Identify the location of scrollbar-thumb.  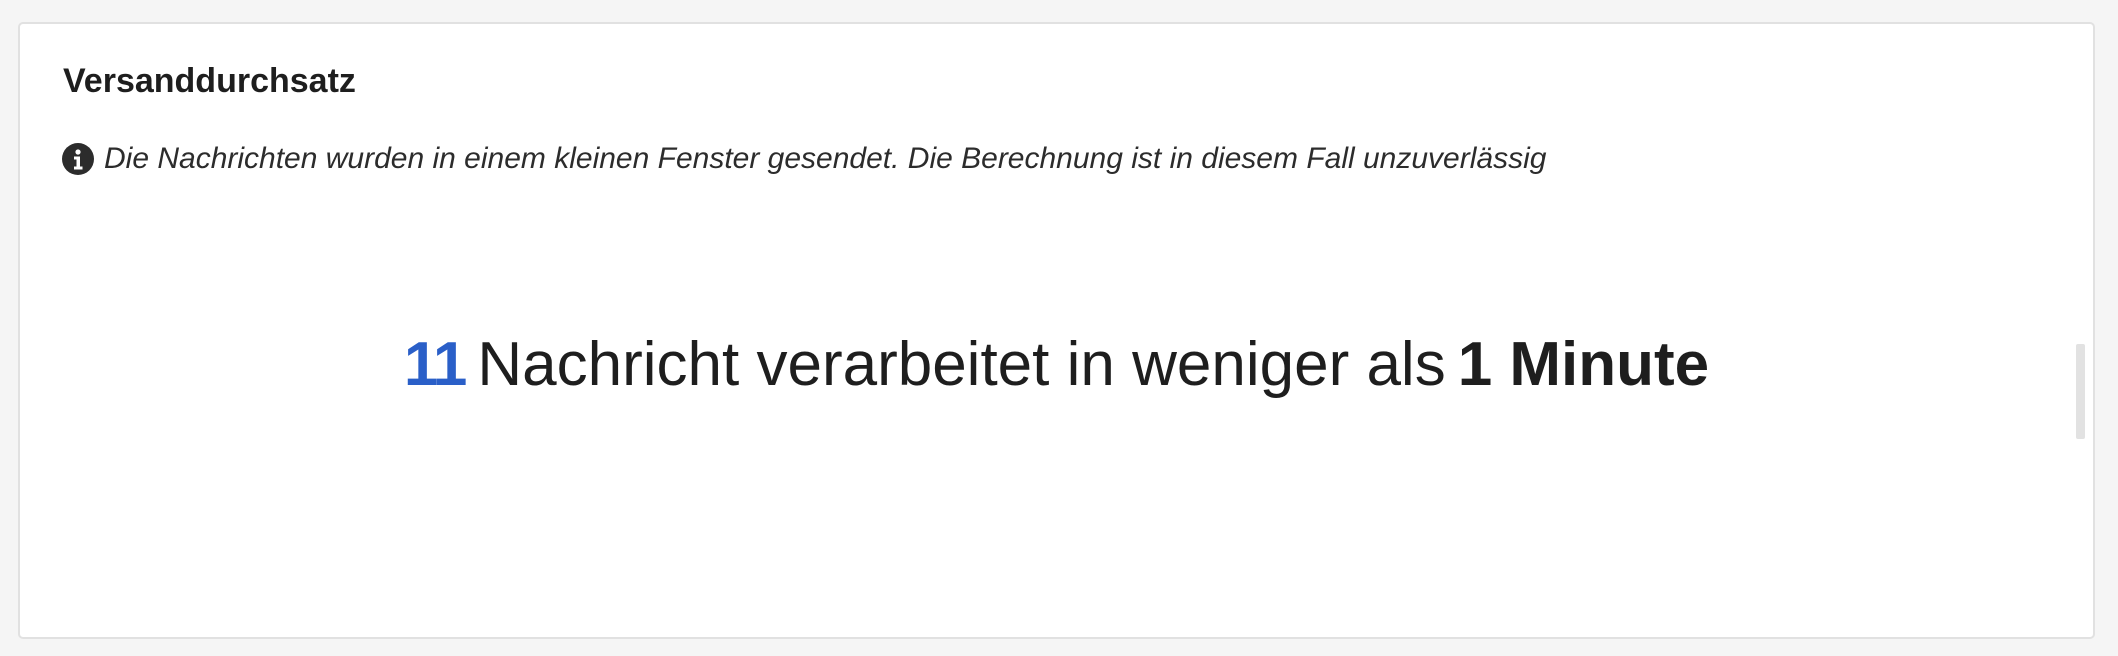
(2080, 391).